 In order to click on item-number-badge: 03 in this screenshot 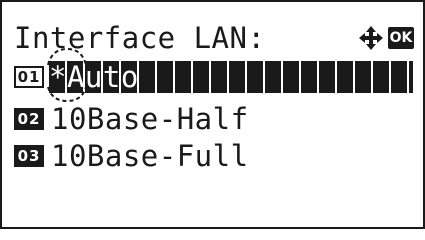, I will do `click(29, 156)`.